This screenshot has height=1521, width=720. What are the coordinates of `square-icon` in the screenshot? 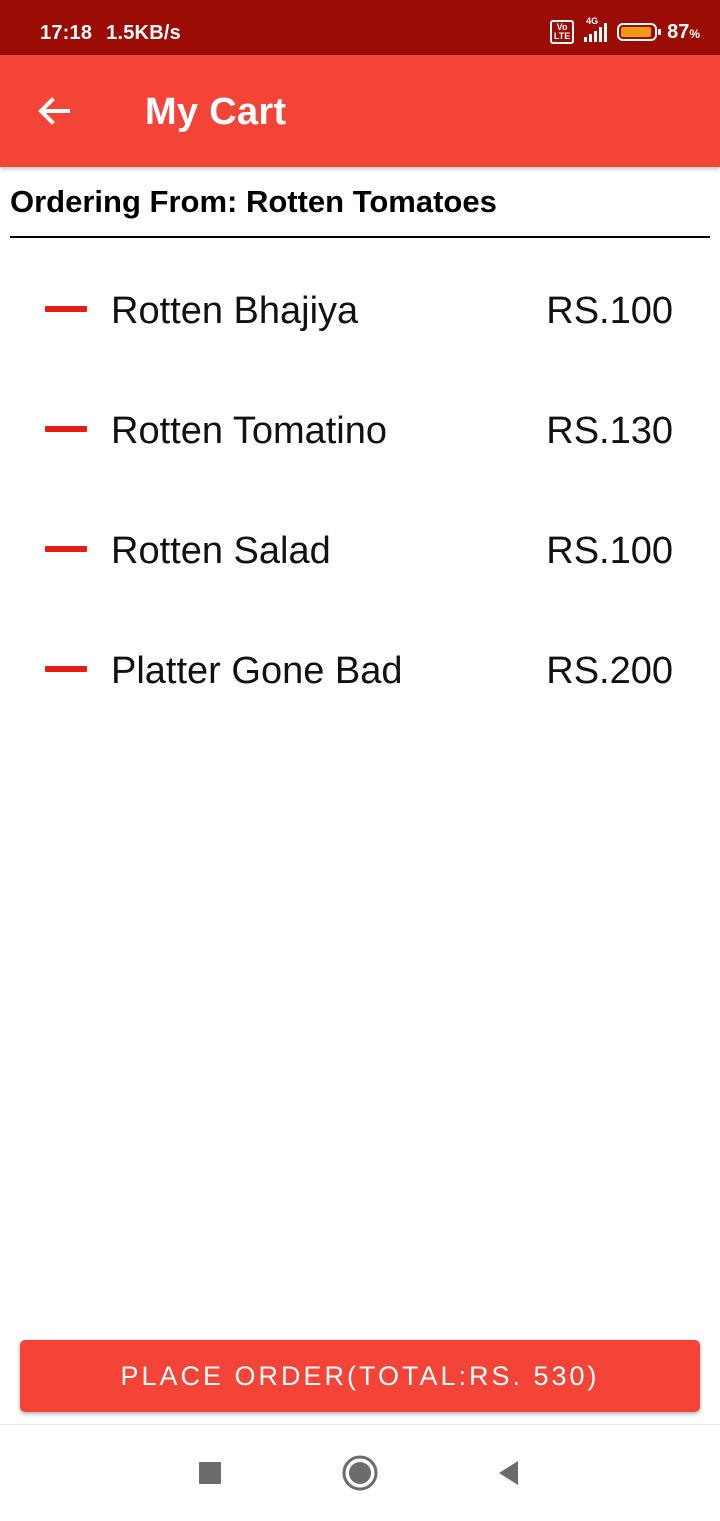 It's located at (210, 1473).